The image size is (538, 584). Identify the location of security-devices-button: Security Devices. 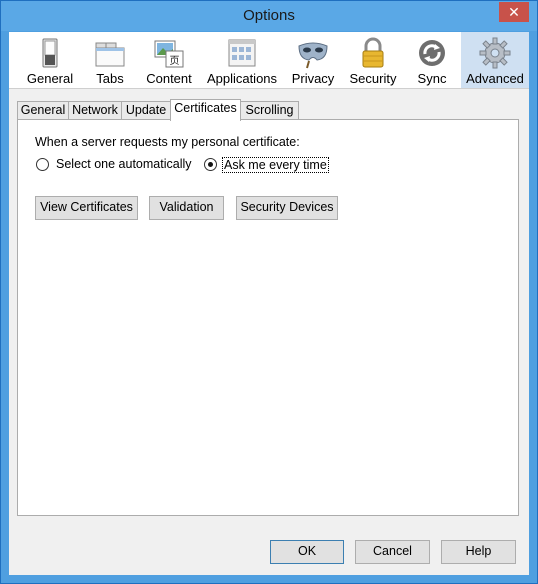
(287, 208).